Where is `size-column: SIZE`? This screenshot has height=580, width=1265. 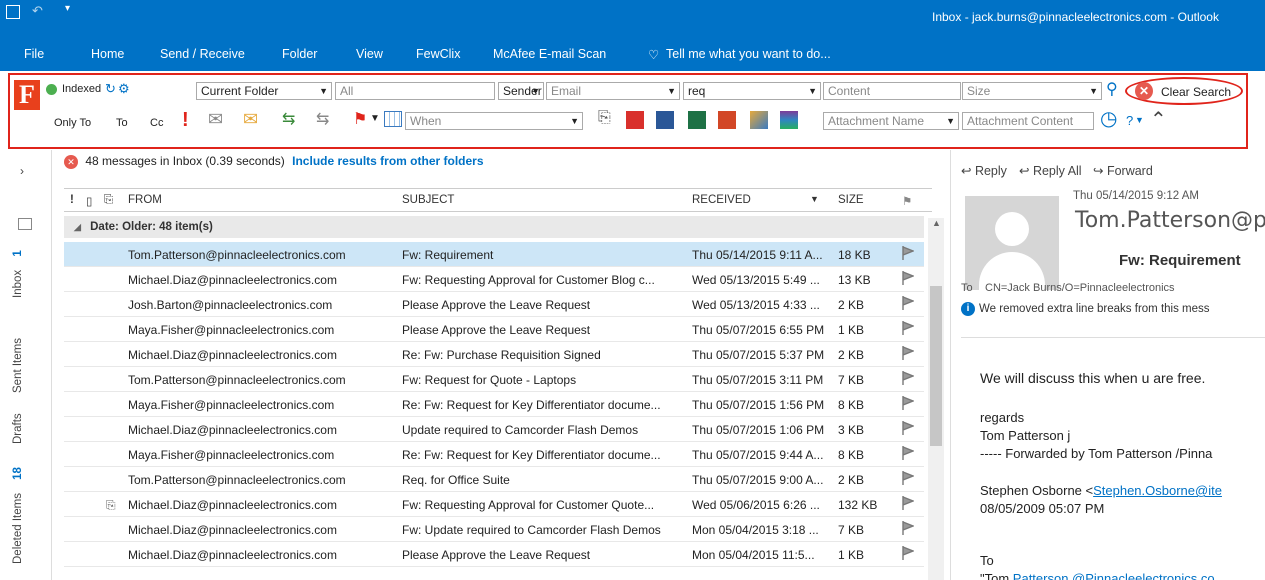 size-column: SIZE is located at coordinates (851, 200).